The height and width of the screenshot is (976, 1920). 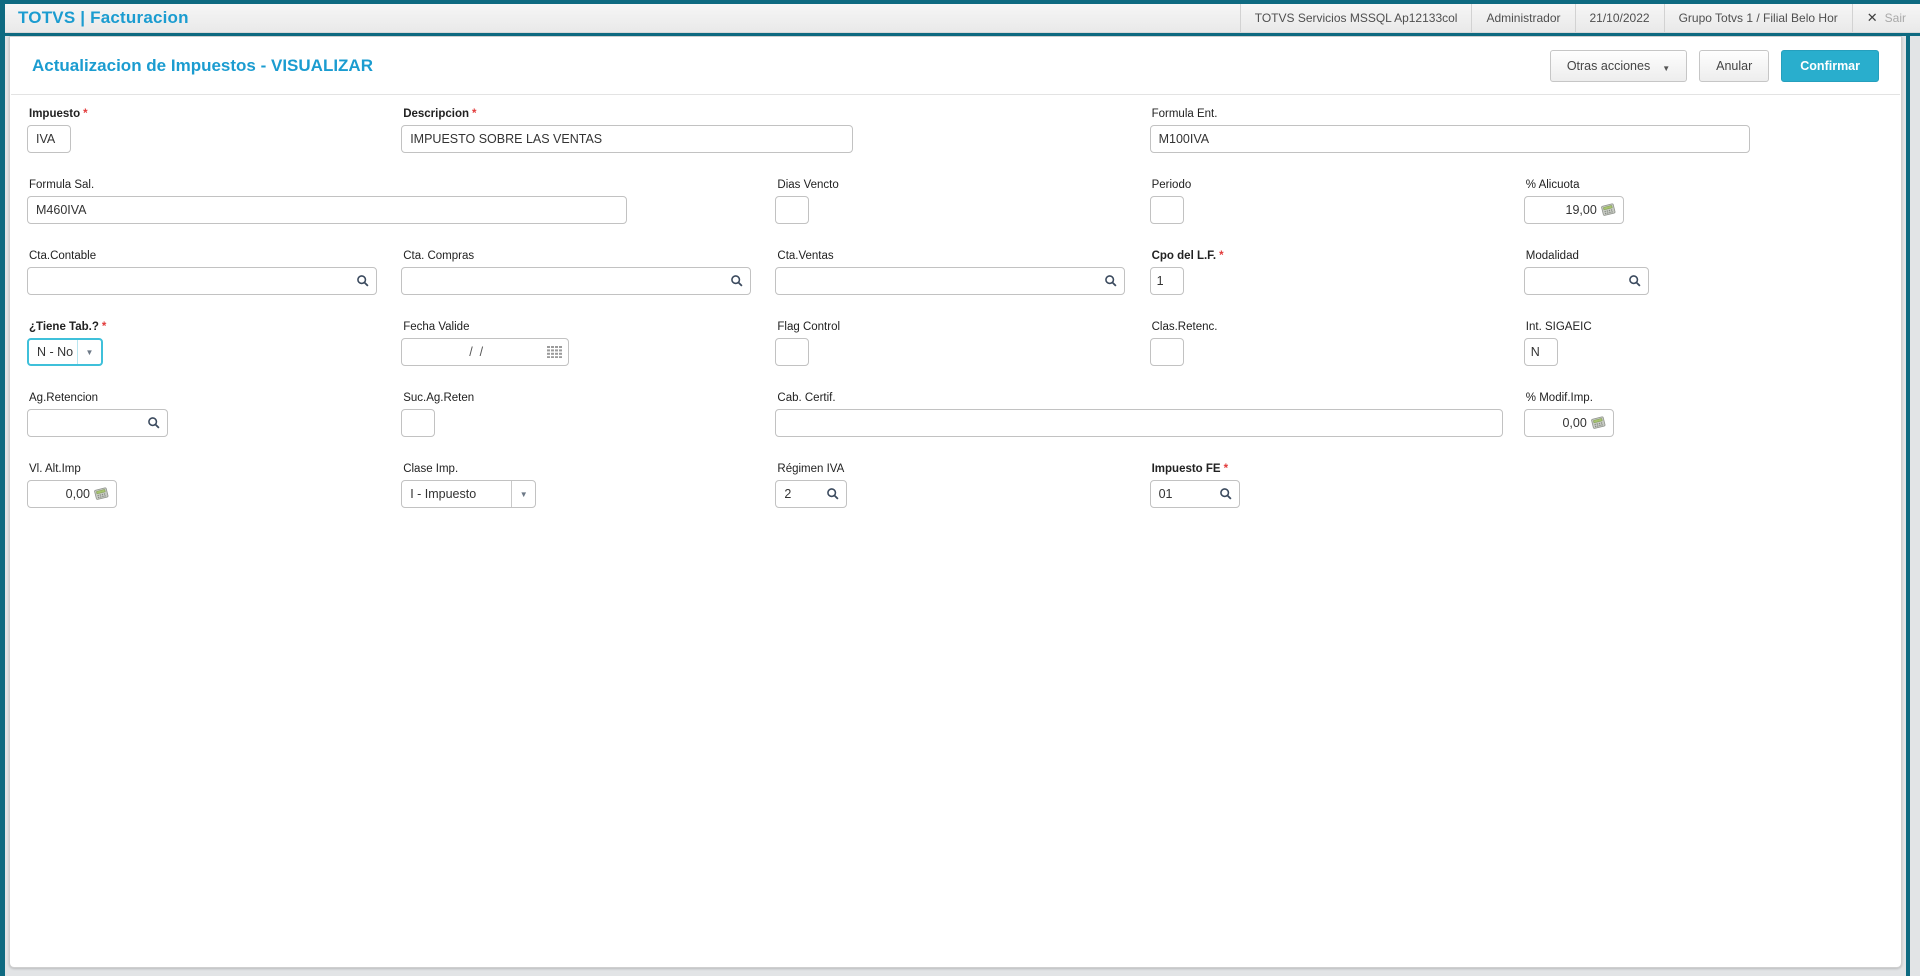 I want to click on field-tiene-tab: ¿Tiene Tab.? * N - No ▼, so click(x=207, y=343).